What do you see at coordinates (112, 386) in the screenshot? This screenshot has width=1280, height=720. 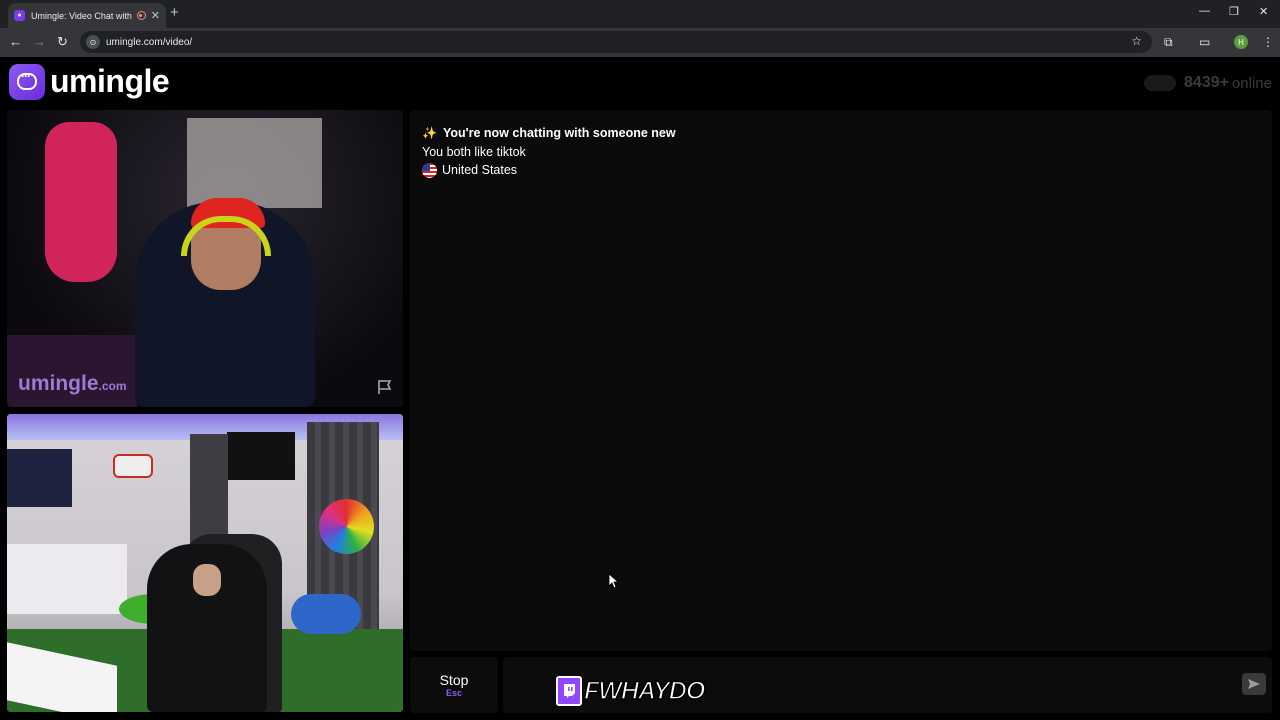 I see `watermark-suffix: .com` at bounding box center [112, 386].